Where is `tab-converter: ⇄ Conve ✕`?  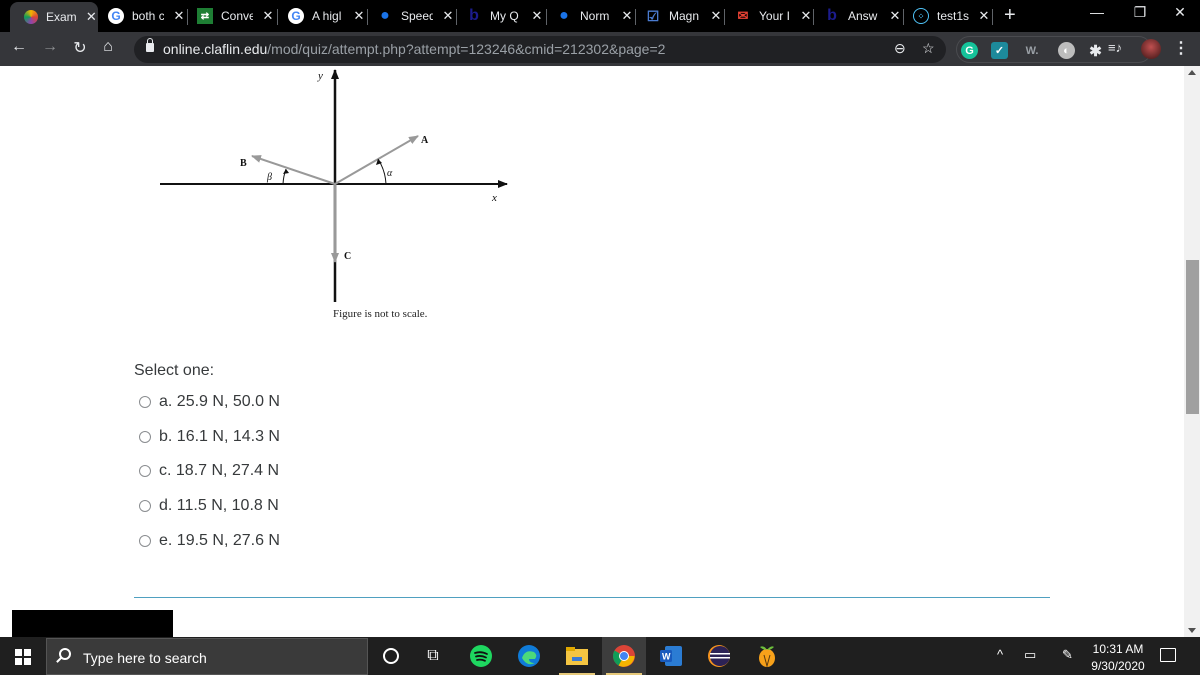 tab-converter: ⇄ Conve ✕ is located at coordinates (236, 16).